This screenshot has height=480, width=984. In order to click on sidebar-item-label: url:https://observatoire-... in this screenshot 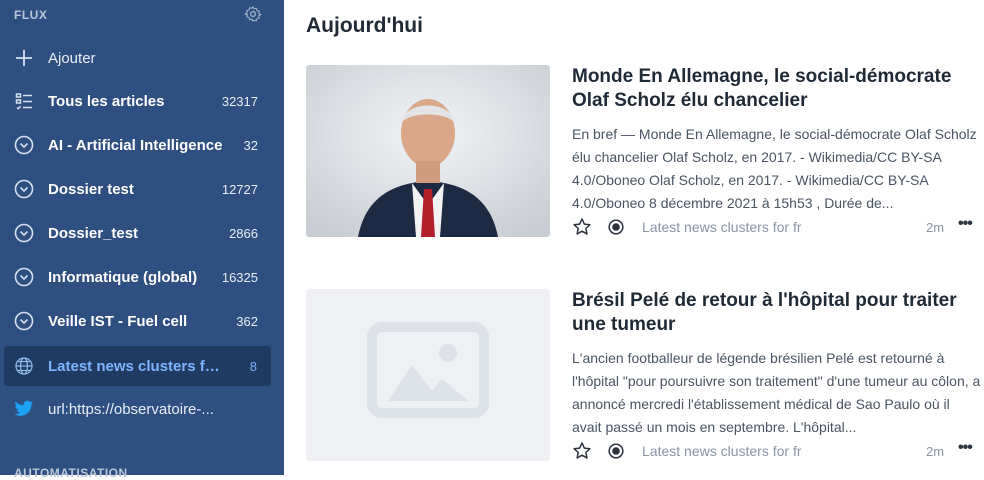, I will do `click(131, 409)`.